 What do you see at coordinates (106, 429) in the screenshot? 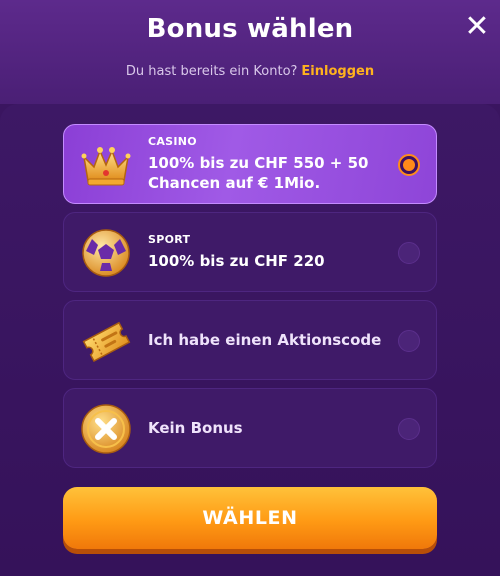
I see `no-bonus-coin-icon` at bounding box center [106, 429].